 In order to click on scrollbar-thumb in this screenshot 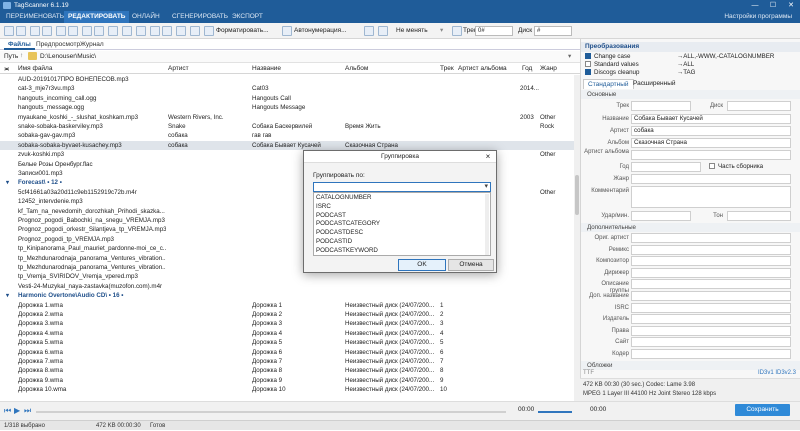, I will do `click(577, 195)`.